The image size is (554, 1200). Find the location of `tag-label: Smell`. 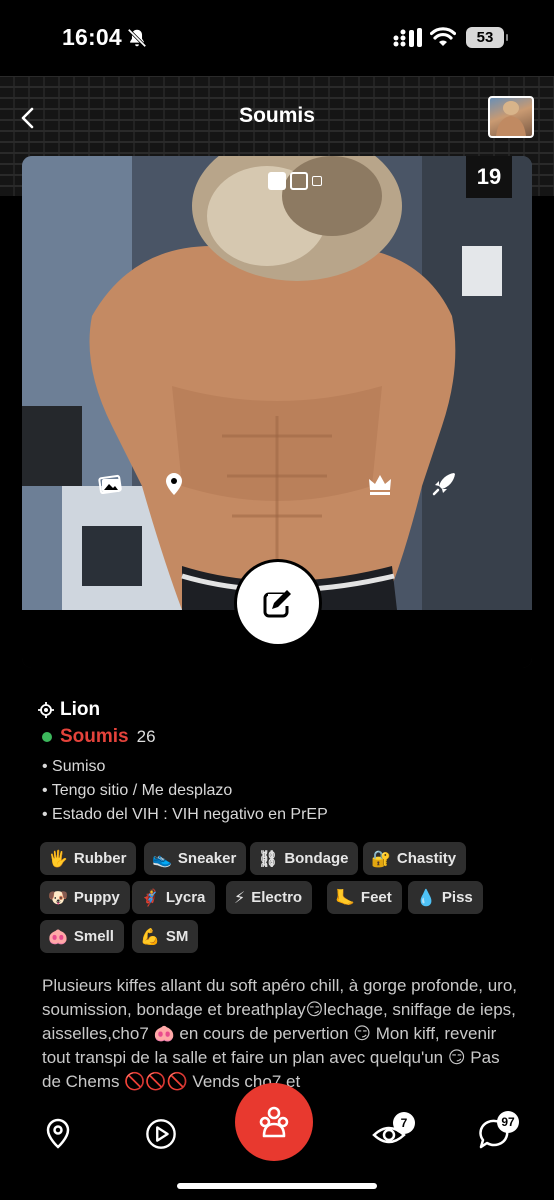

tag-label: Smell is located at coordinates (93, 936).